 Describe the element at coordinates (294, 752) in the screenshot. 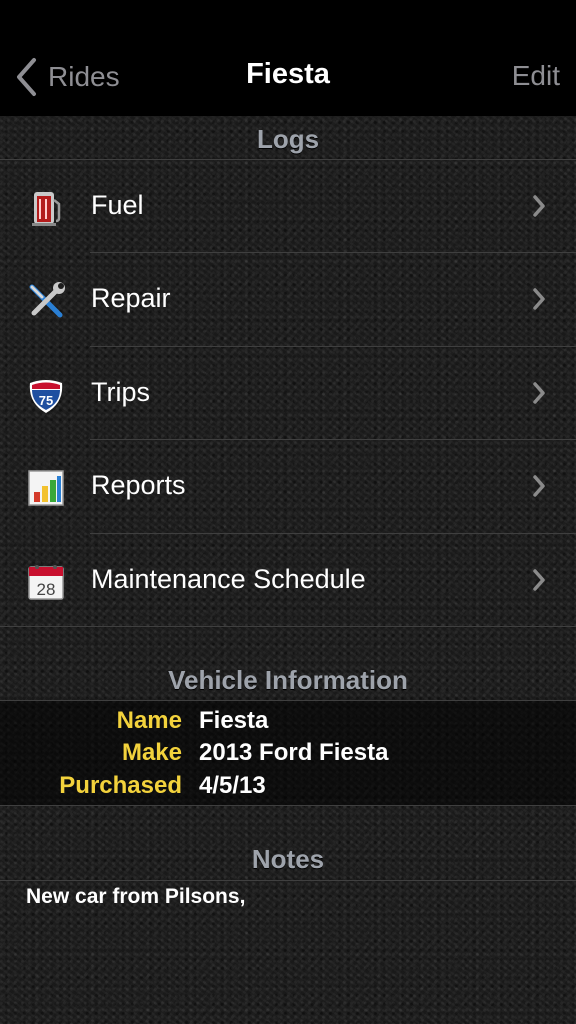

I see `vehicle-info-value: 2013 Ford Fiesta` at that location.